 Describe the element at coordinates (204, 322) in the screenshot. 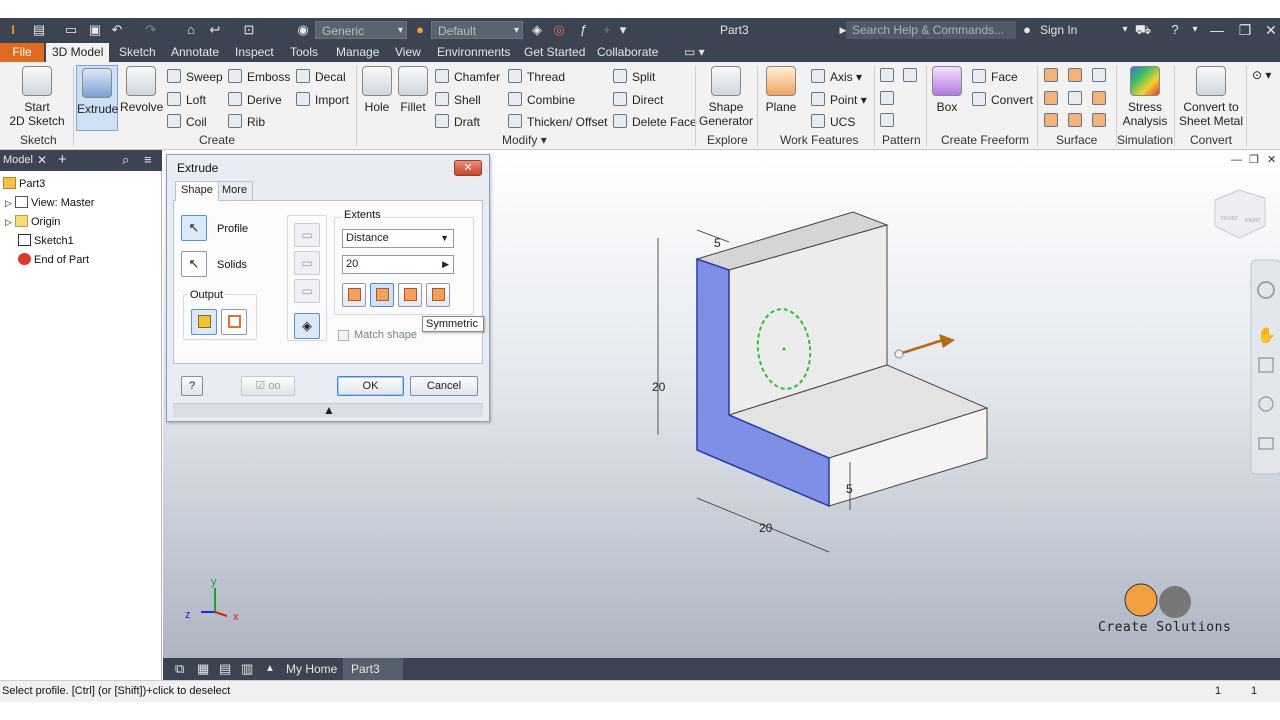

I see `output-solid-button` at that location.